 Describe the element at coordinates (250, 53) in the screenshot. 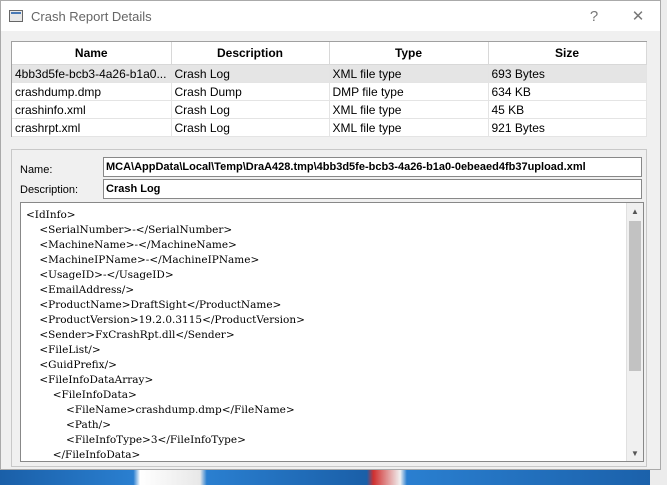

I see `column-header-description: Description` at that location.